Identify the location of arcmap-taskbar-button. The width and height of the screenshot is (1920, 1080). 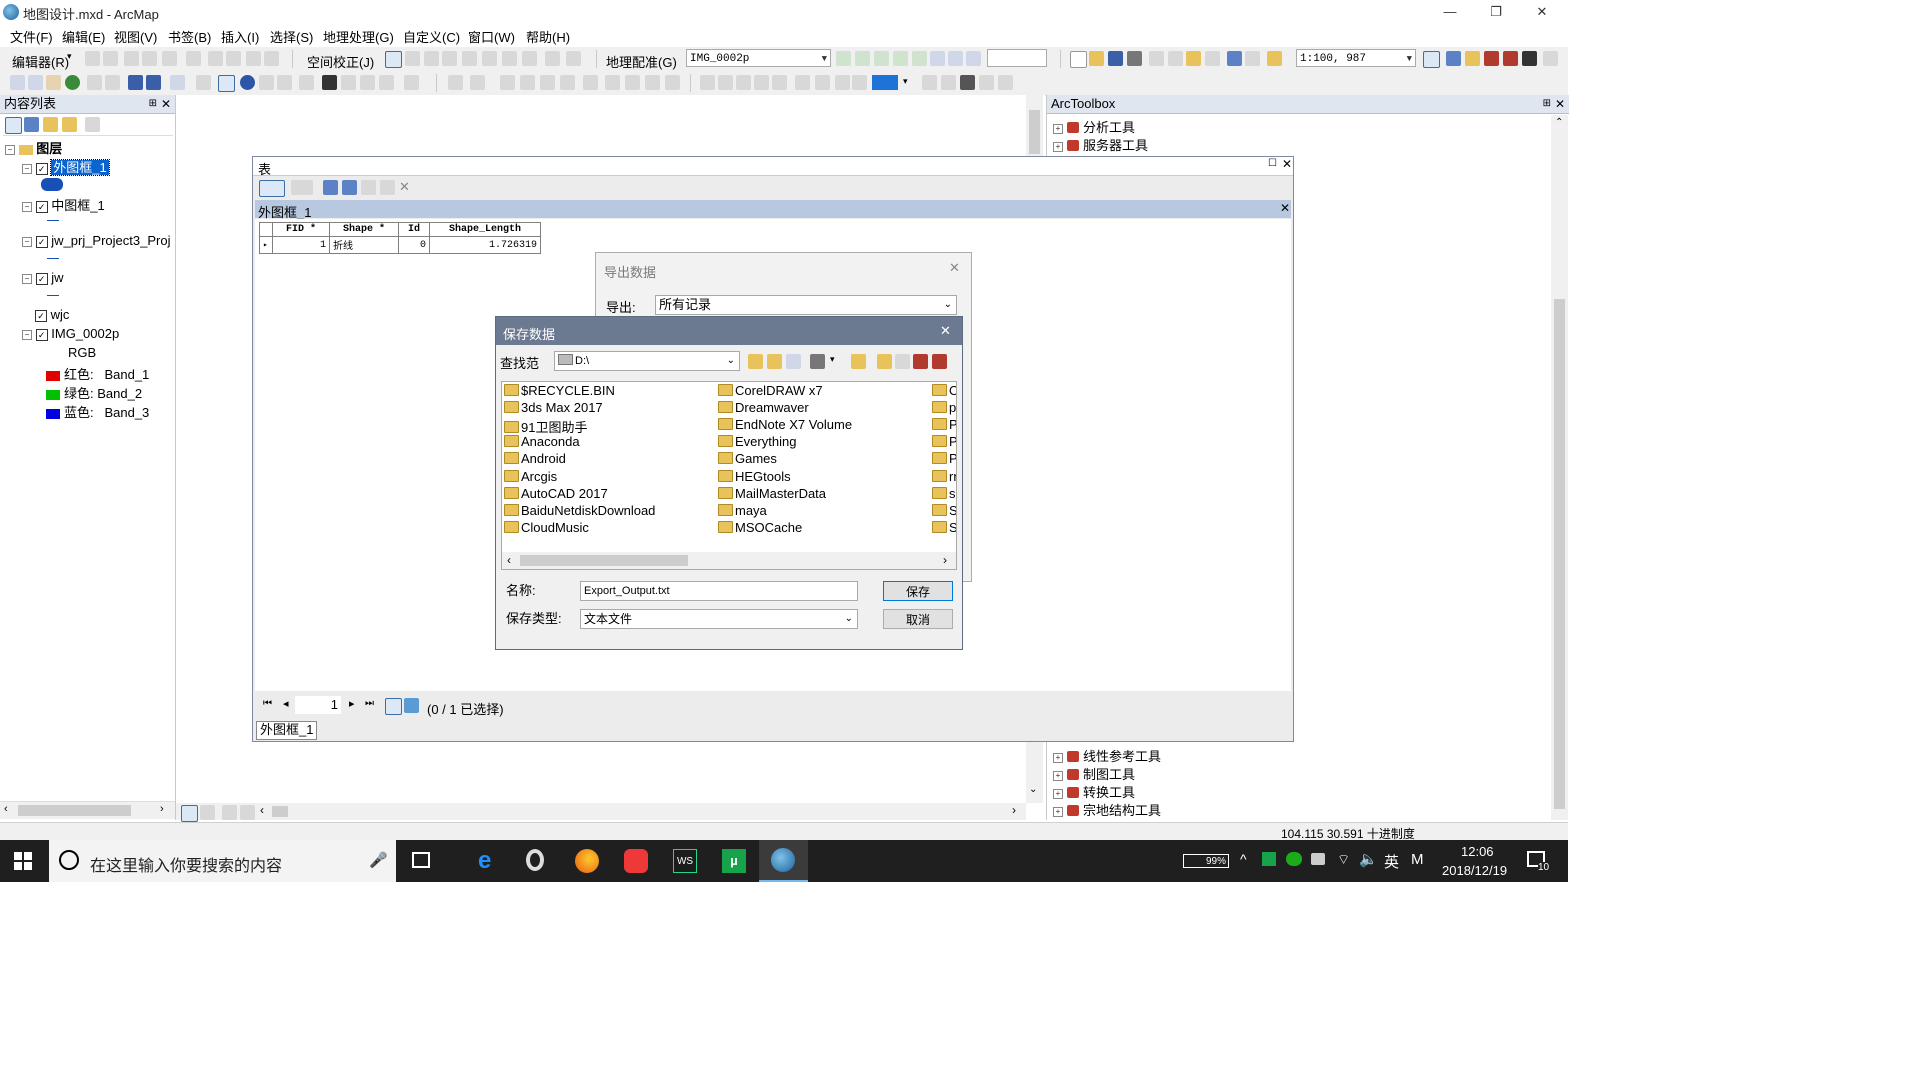
(783, 861).